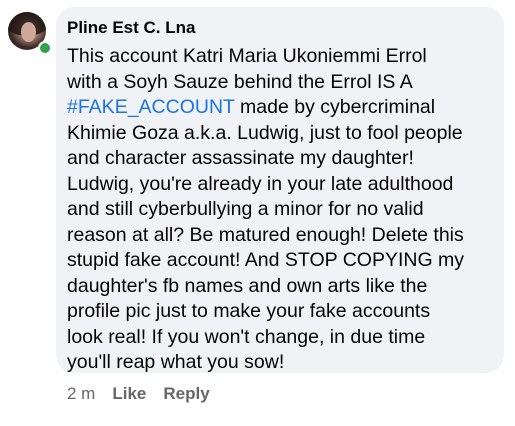 Image resolution: width=515 pixels, height=426 pixels. What do you see at coordinates (266, 260) in the screenshot?
I see `comment-line: stupid fake account! And STOP COPYING my` at bounding box center [266, 260].